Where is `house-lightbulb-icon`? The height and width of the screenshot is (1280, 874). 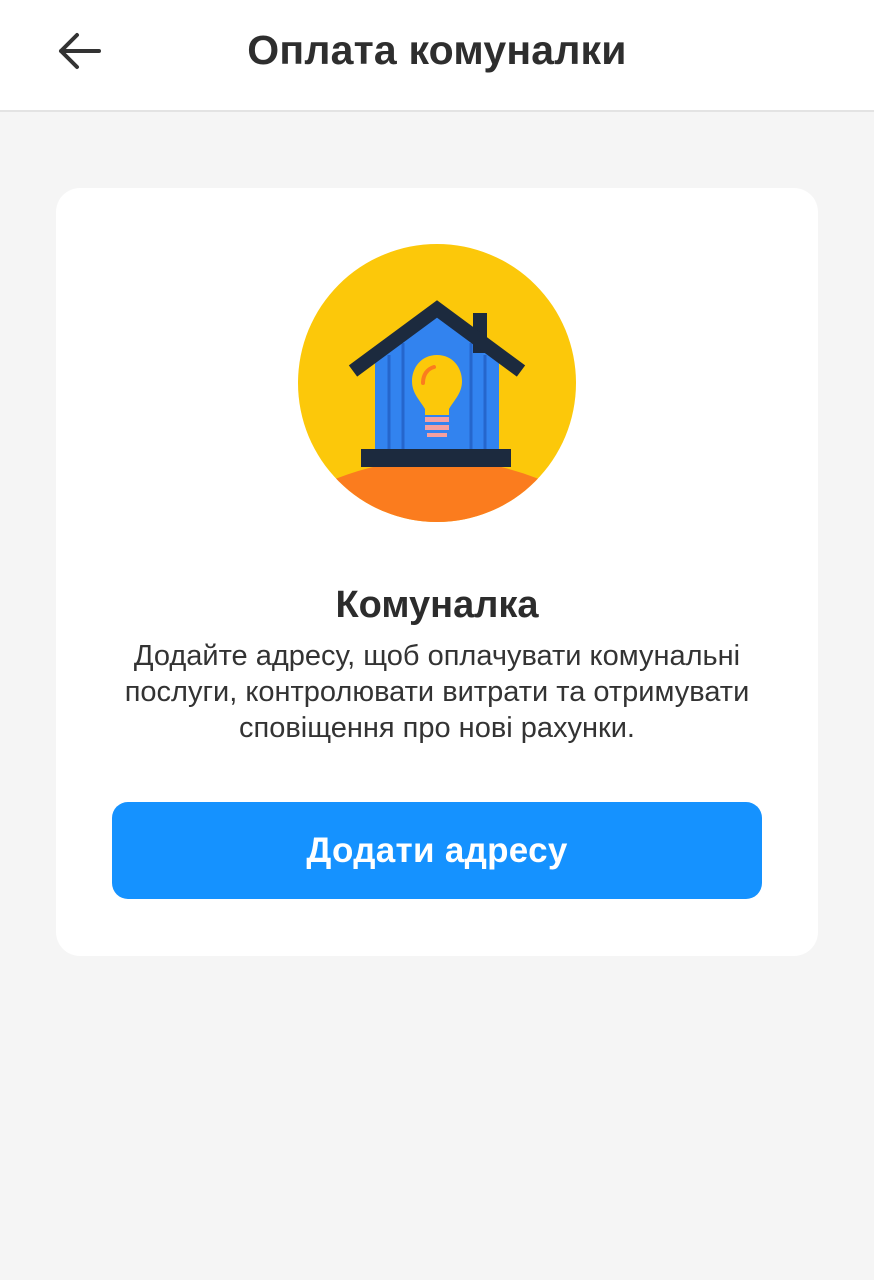 house-lightbulb-icon is located at coordinates (437, 383).